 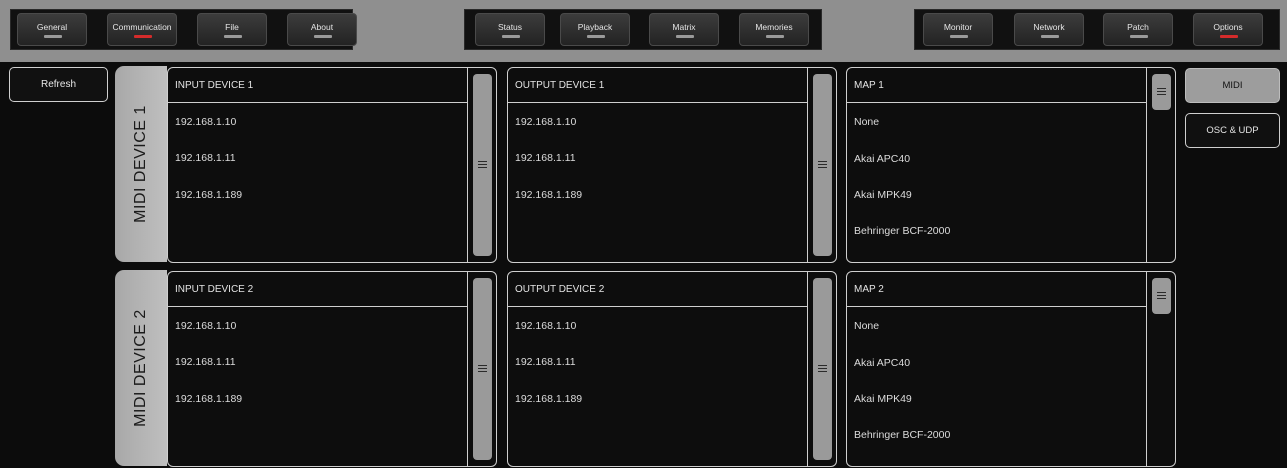 I want to click on map-2-header: MAP 2, so click(x=996, y=289).